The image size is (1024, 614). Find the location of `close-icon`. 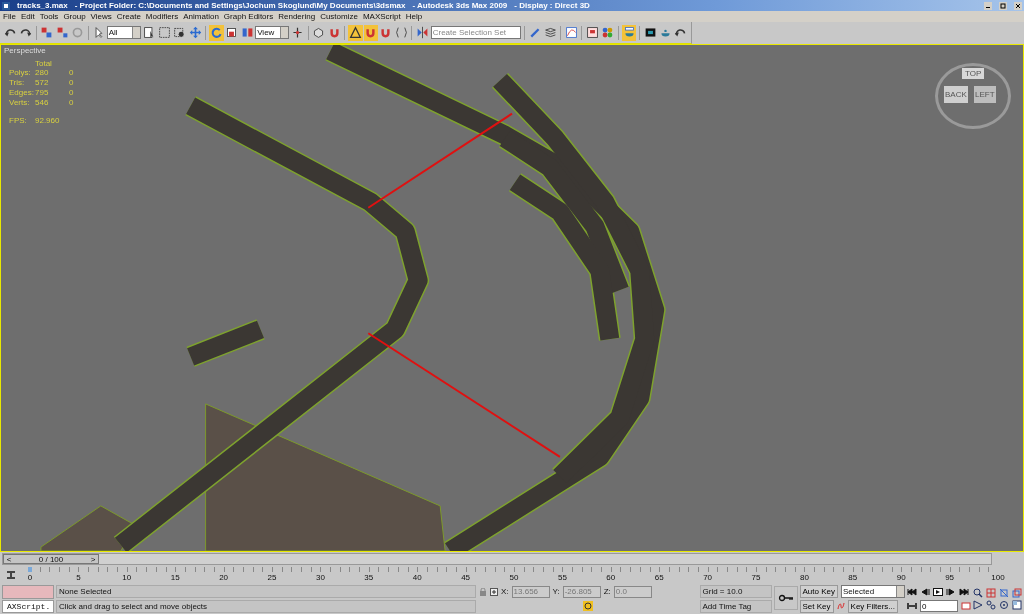

close-icon is located at coordinates (1018, 5).